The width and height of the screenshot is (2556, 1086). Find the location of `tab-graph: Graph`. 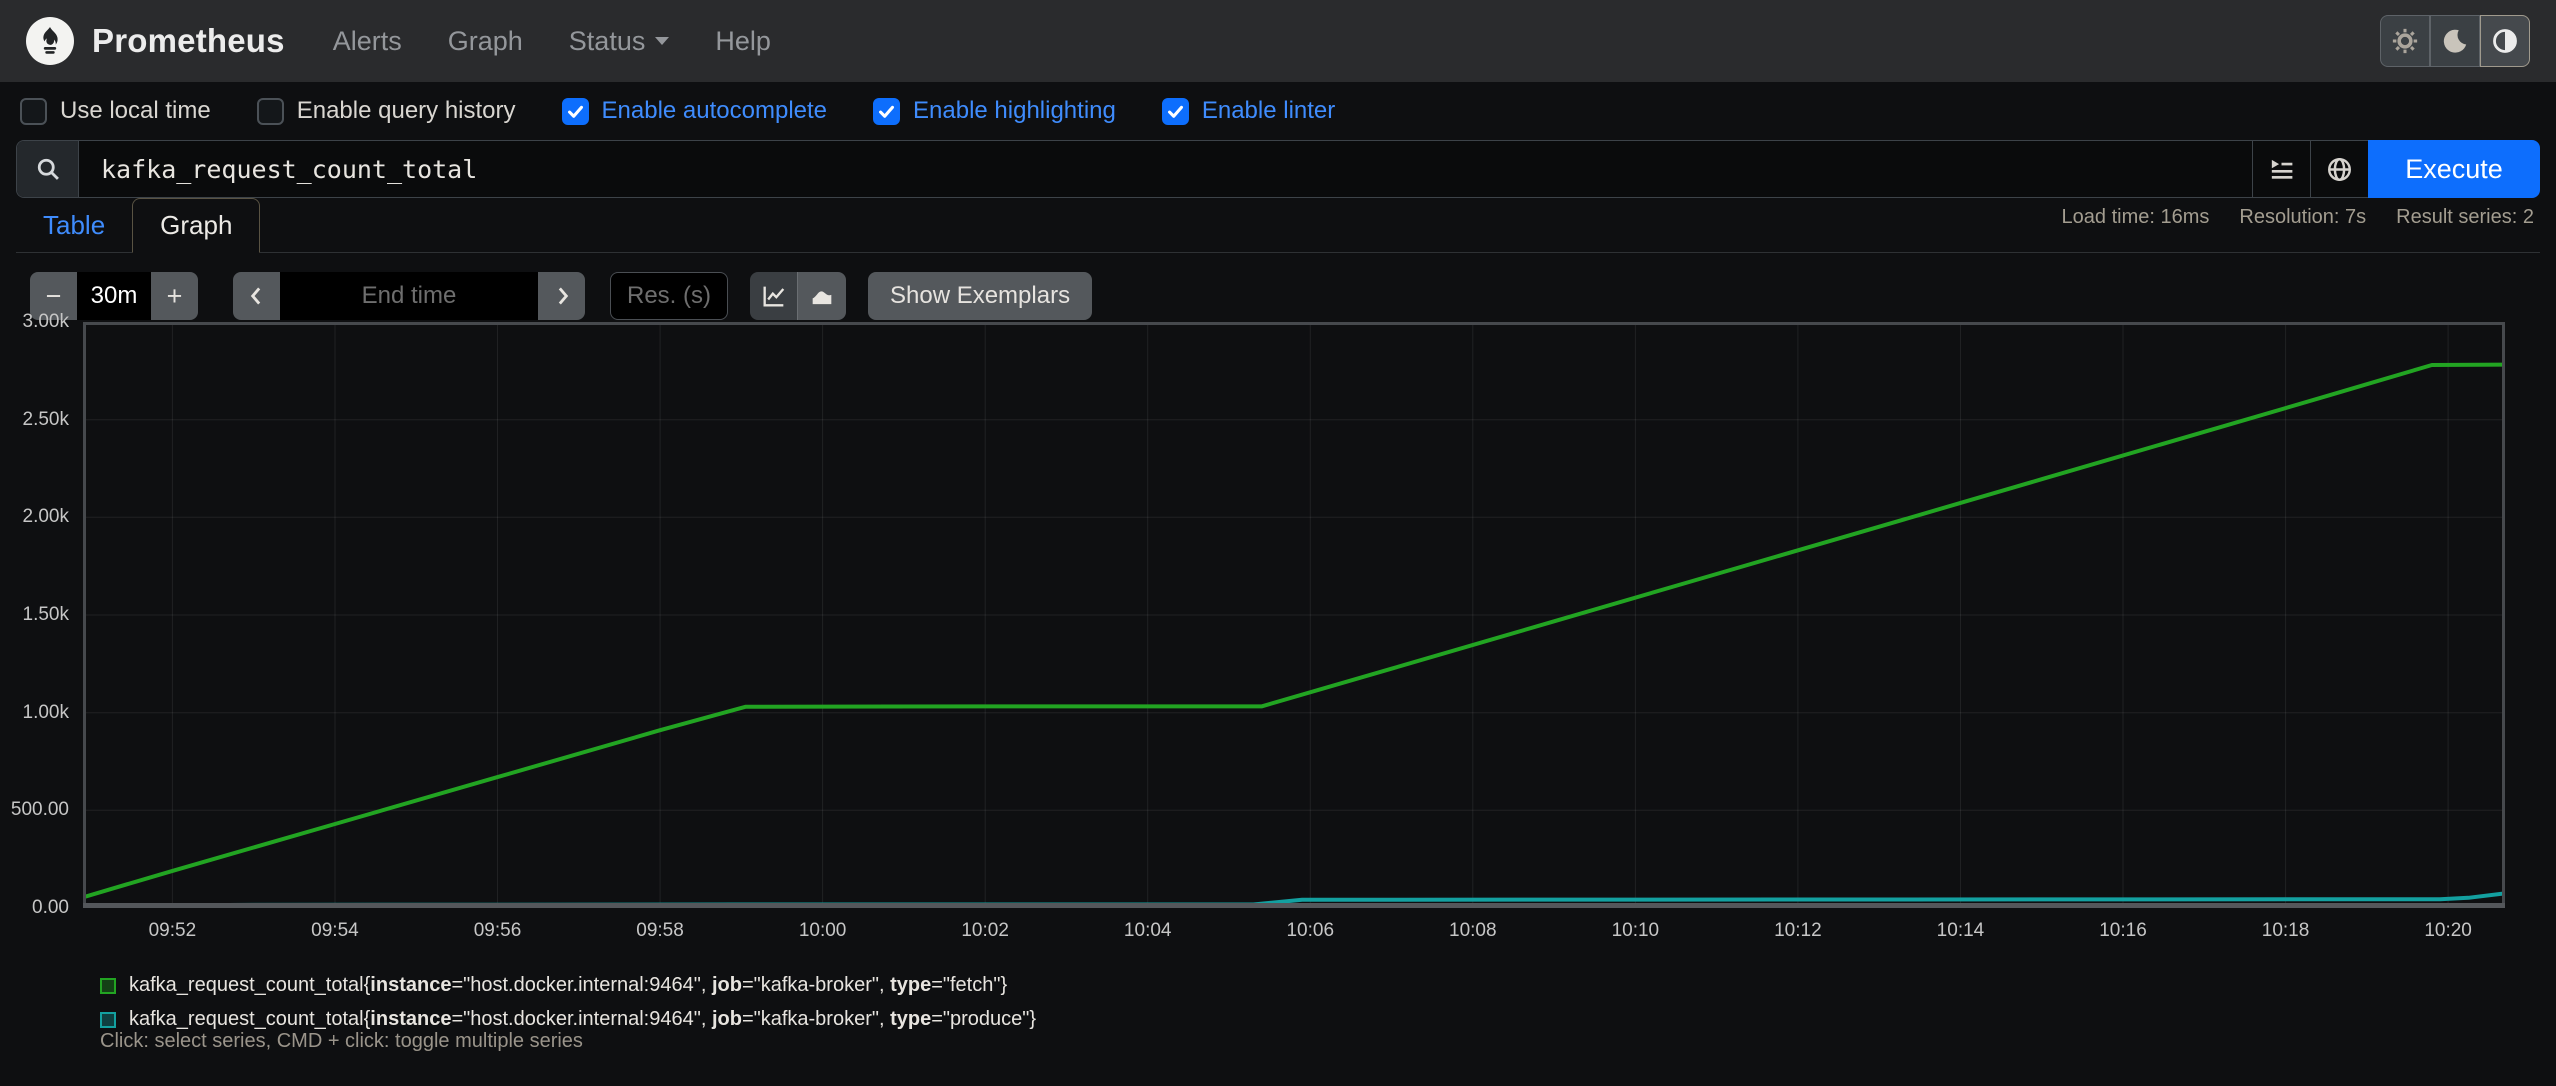

tab-graph: Graph is located at coordinates (196, 225).